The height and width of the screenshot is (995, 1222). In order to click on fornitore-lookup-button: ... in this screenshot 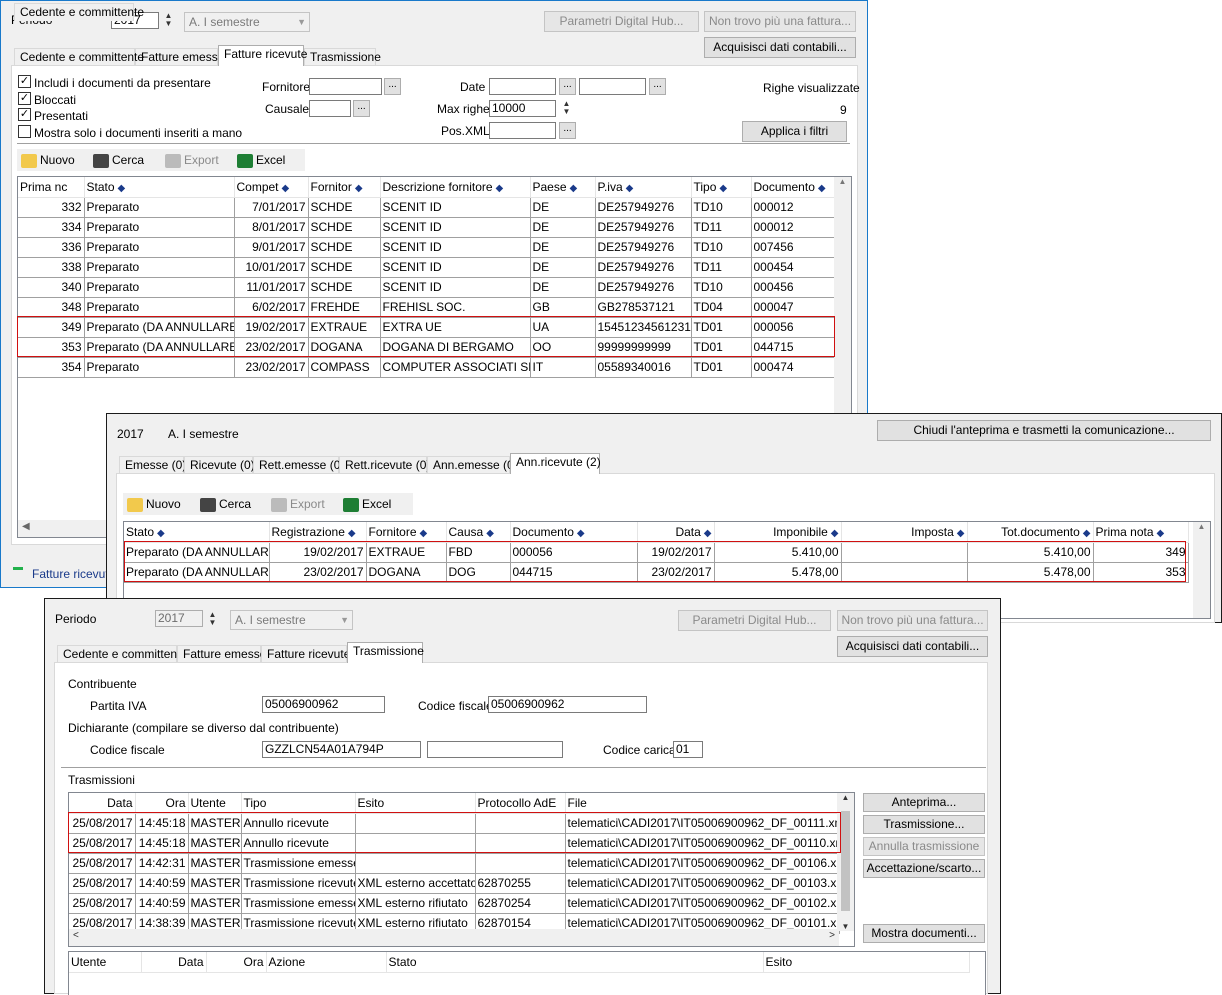, I will do `click(392, 86)`.